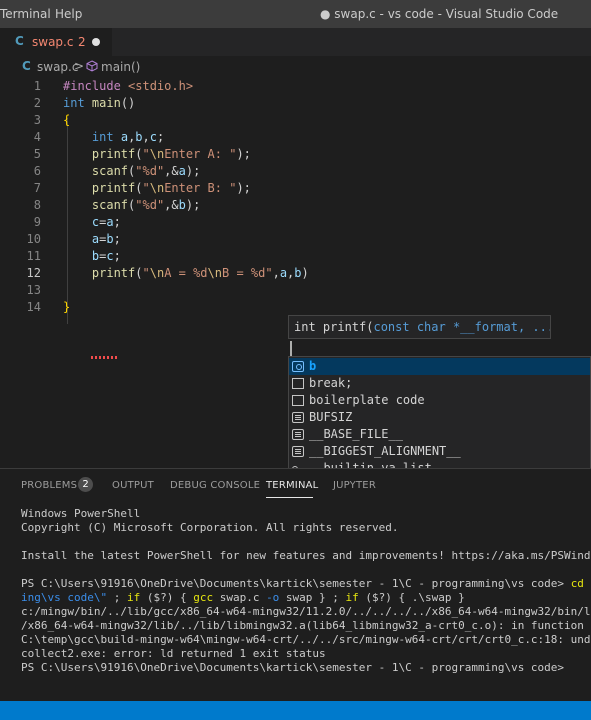 This screenshot has width=591, height=720. What do you see at coordinates (193, 205) in the screenshot?
I see `code-token: );` at bounding box center [193, 205].